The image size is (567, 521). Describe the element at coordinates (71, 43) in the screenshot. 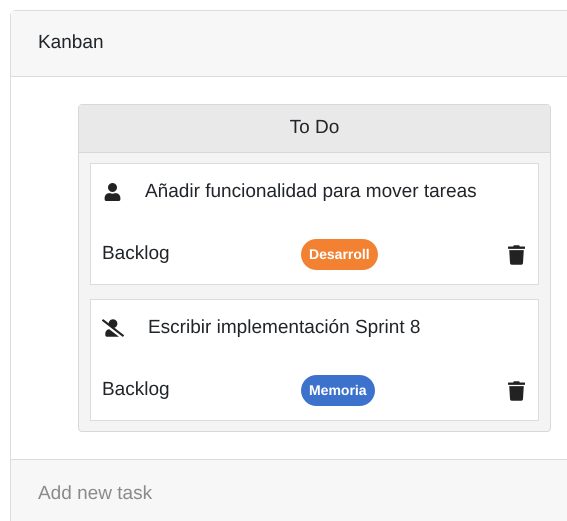

I see `card-title: Kanban` at that location.